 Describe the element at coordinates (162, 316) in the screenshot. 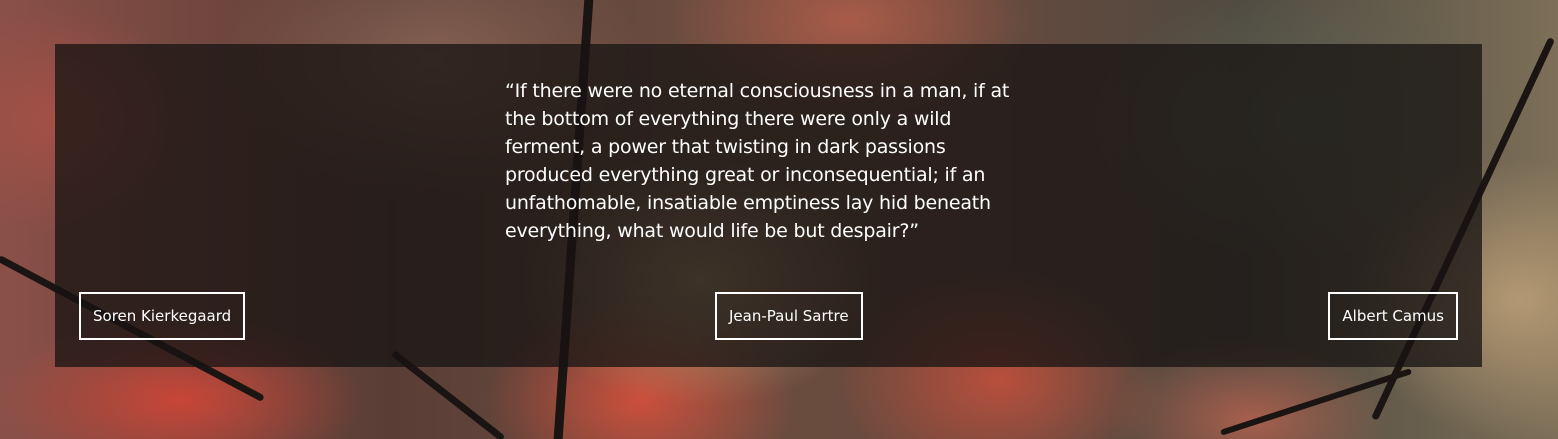

I see `author-button-kierkegaard: Soren Kierkegaard` at that location.